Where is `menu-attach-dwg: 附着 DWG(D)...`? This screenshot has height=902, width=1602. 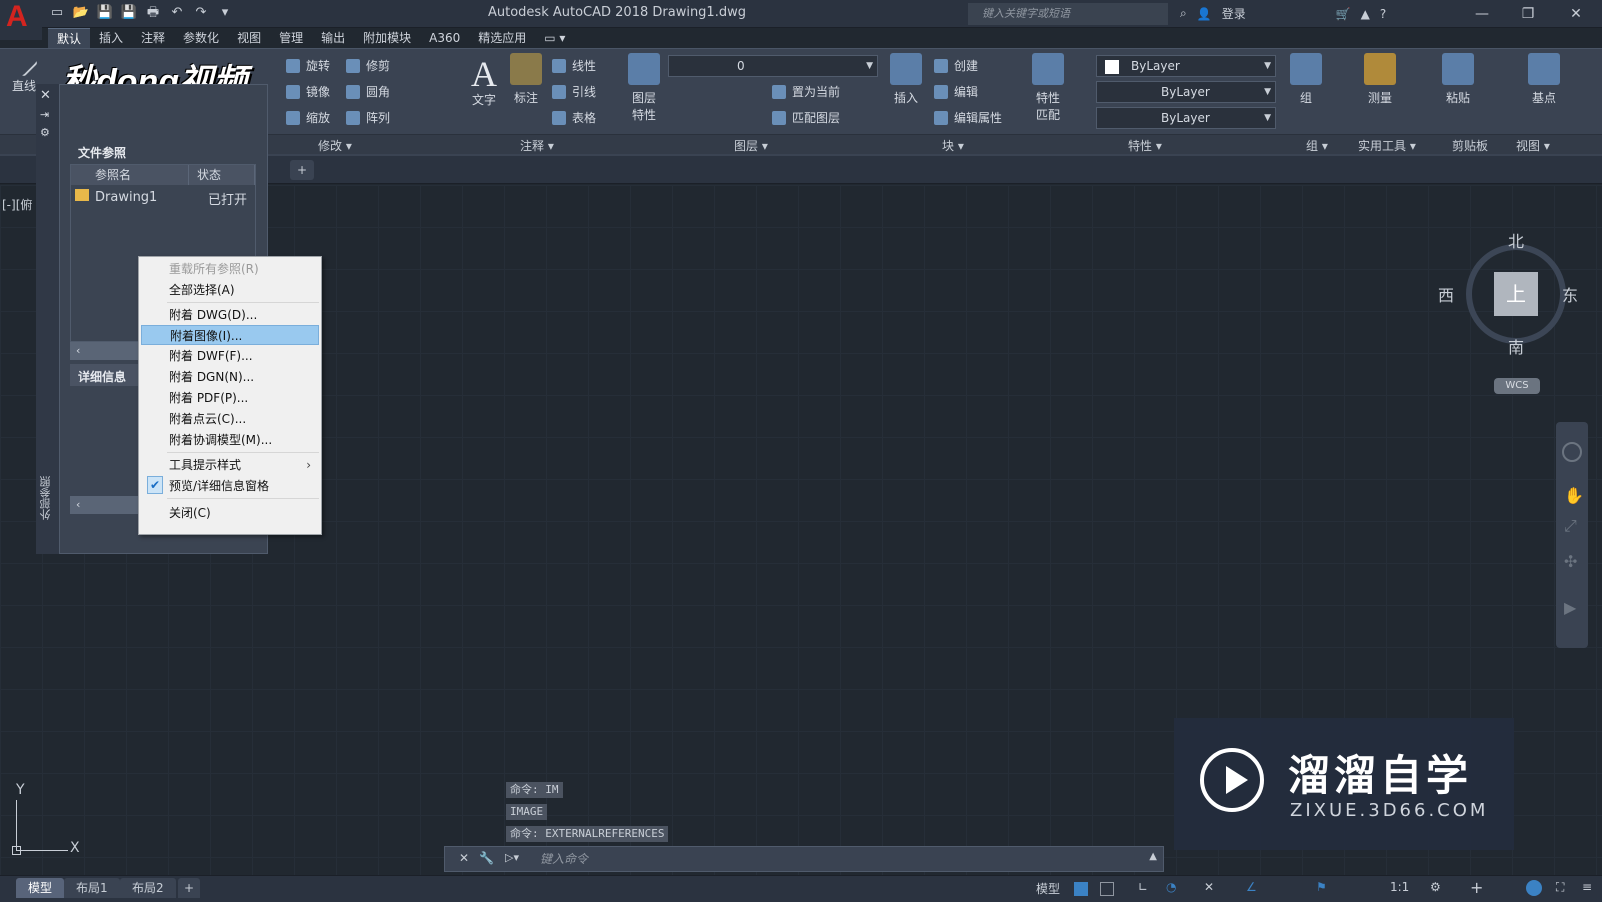 menu-attach-dwg: 附着 DWG(D)... is located at coordinates (230, 315).